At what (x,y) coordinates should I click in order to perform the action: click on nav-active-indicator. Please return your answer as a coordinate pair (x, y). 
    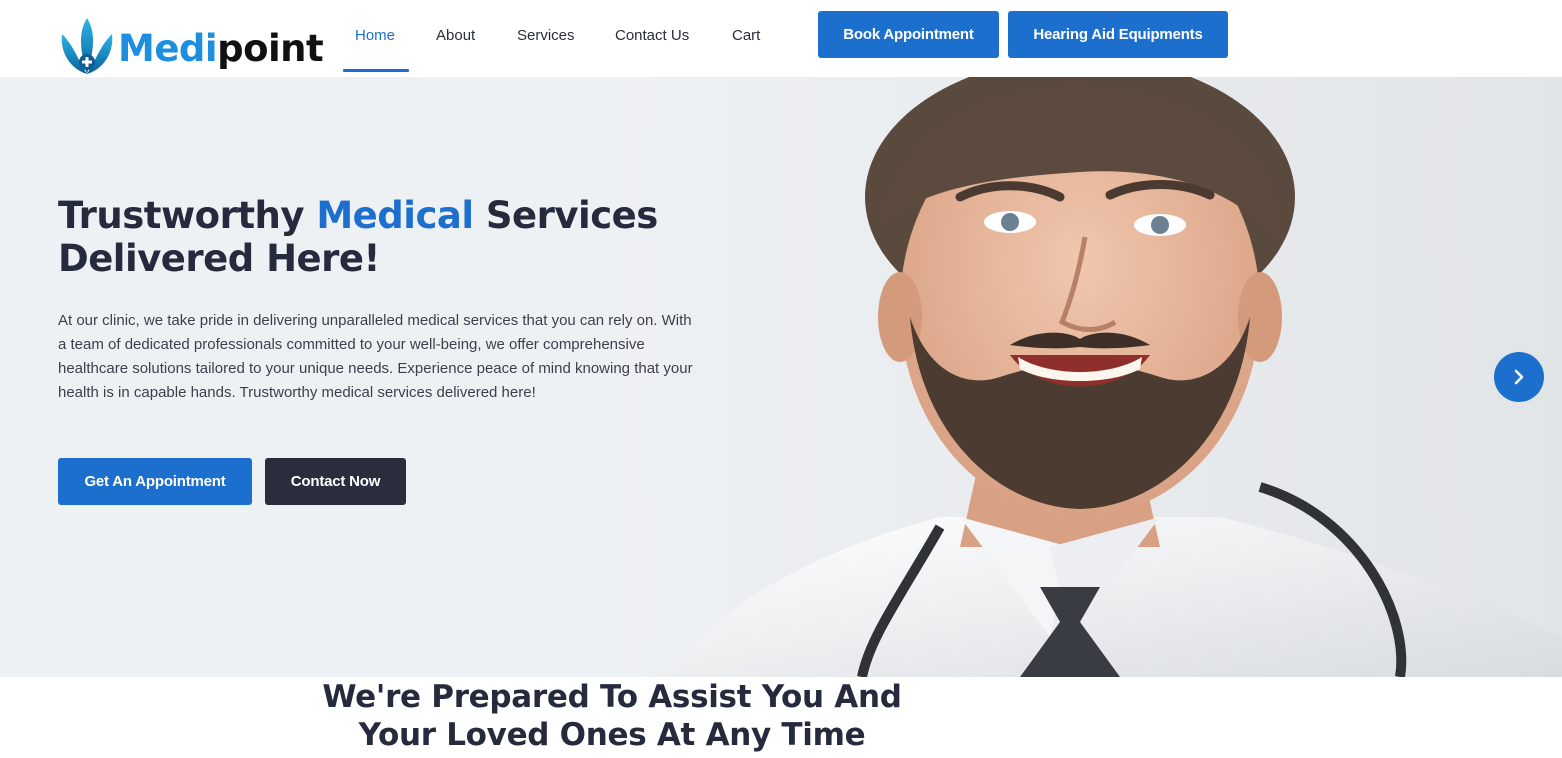
    Looking at the image, I should click on (376, 70).